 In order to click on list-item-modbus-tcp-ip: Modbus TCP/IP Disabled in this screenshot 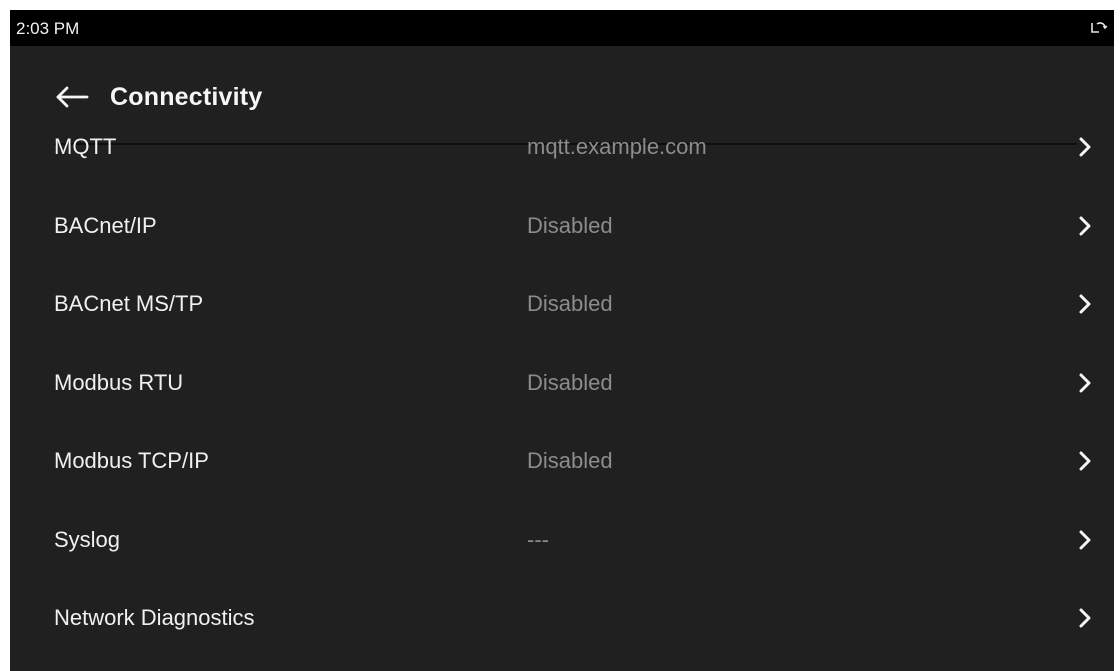, I will do `click(562, 461)`.